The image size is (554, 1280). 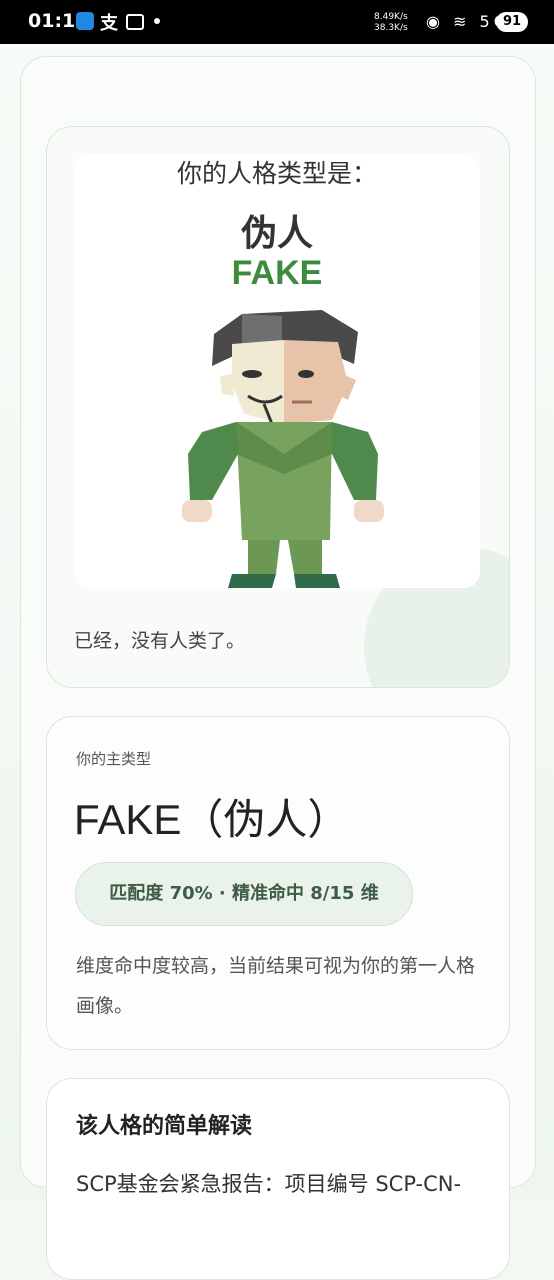 I want to click on network-speed: 8.49K/s 38.3K/s, so click(x=391, y=23).